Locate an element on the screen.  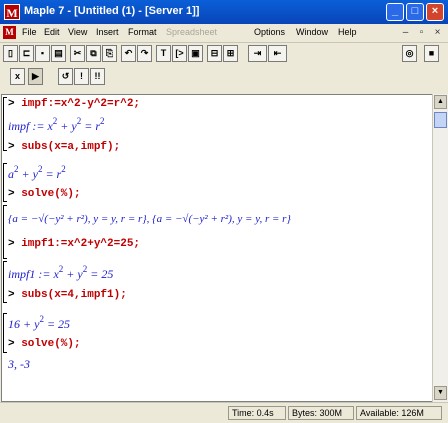
scroll-thumb is located at coordinates (440, 120).